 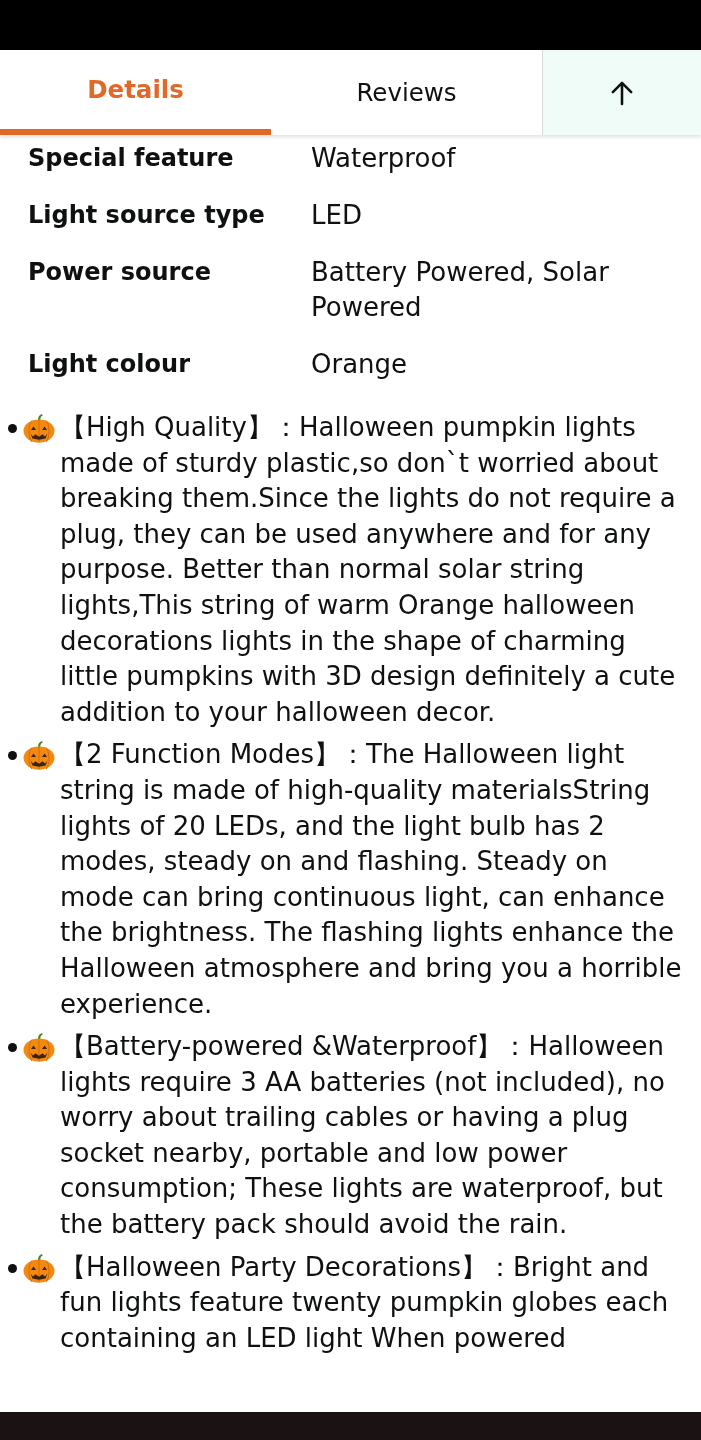 I want to click on up-arrow-icon, so click(x=622, y=92).